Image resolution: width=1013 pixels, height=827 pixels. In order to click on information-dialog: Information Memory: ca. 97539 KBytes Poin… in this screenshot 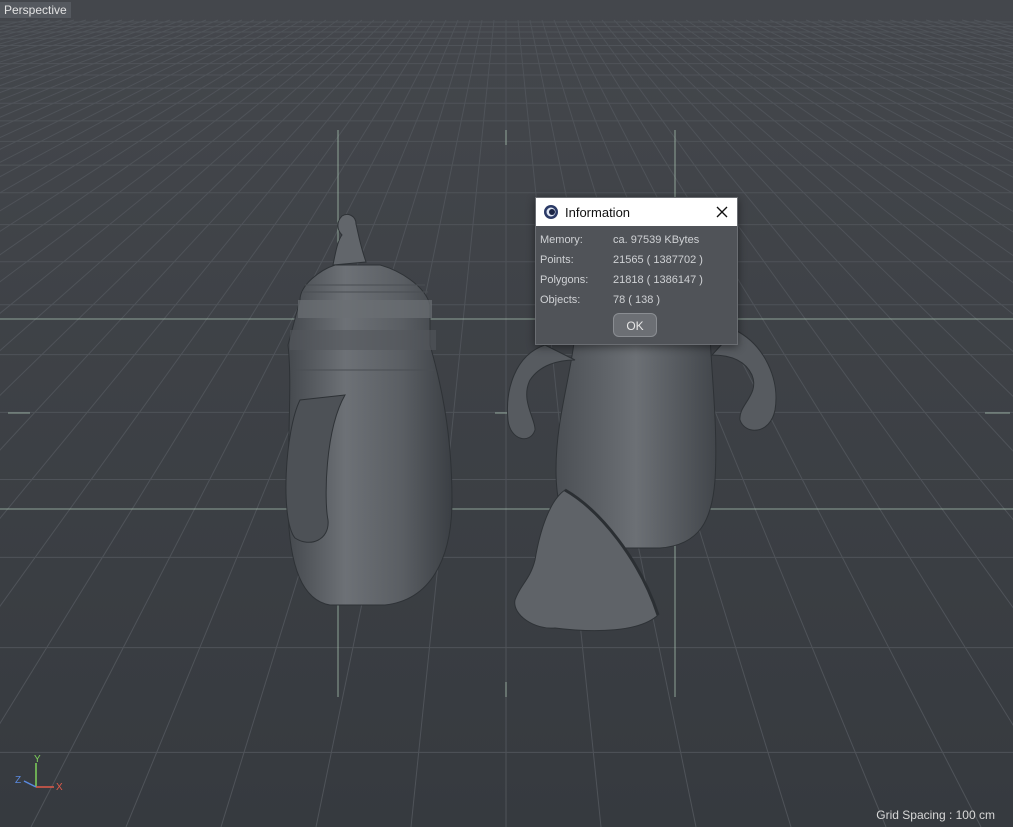, I will do `click(636, 271)`.